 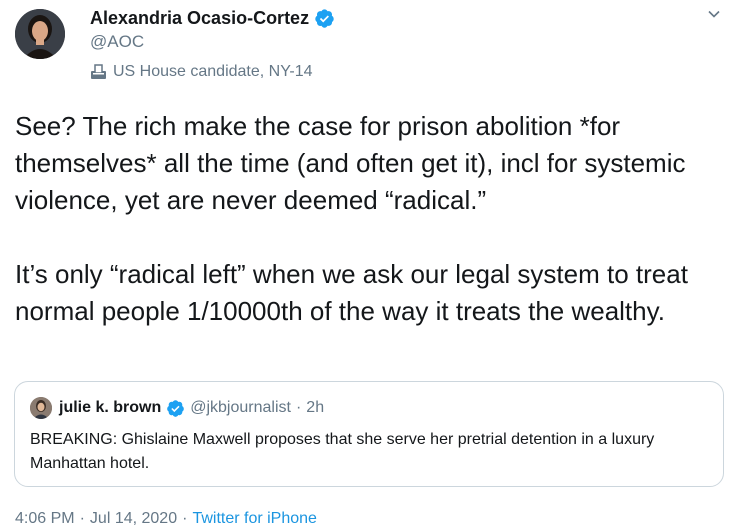 I want to click on author-handle: @AOC, so click(x=117, y=42).